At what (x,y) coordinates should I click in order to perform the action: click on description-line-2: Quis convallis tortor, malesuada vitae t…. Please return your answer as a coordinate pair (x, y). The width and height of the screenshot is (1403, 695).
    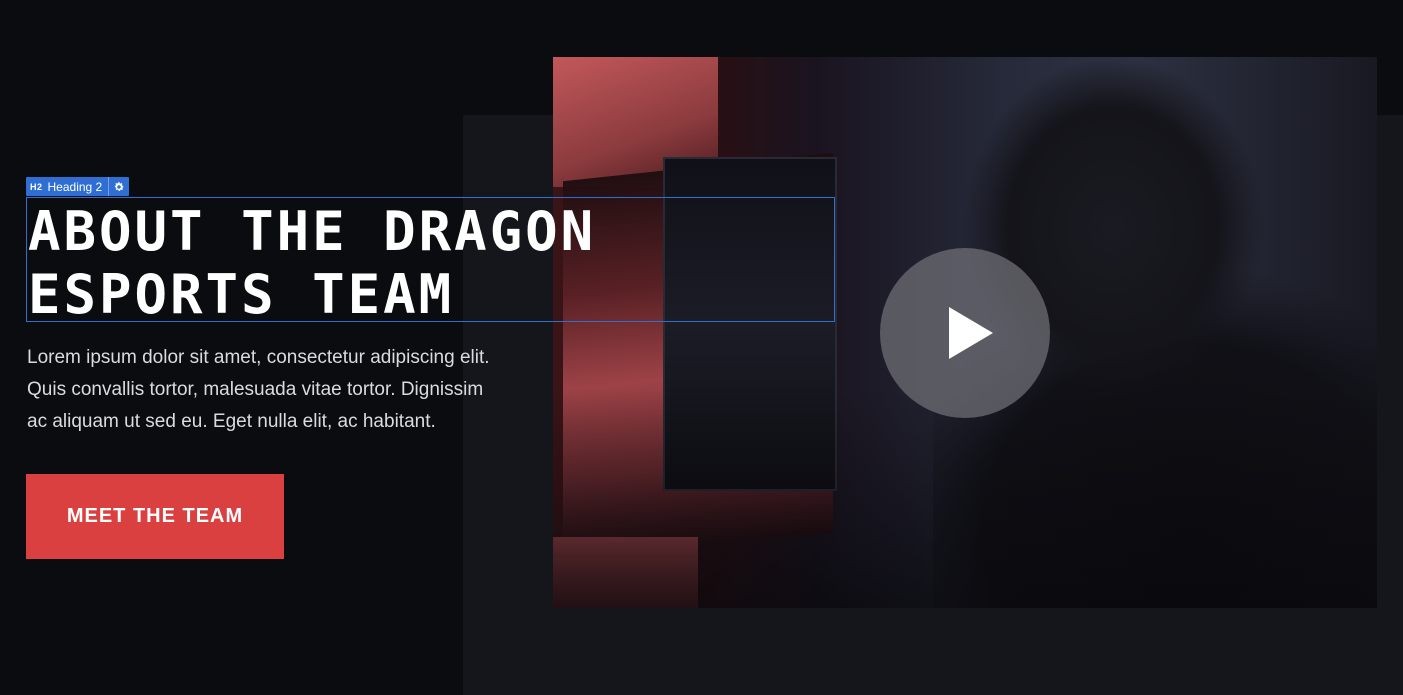
    Looking at the image, I should click on (255, 389).